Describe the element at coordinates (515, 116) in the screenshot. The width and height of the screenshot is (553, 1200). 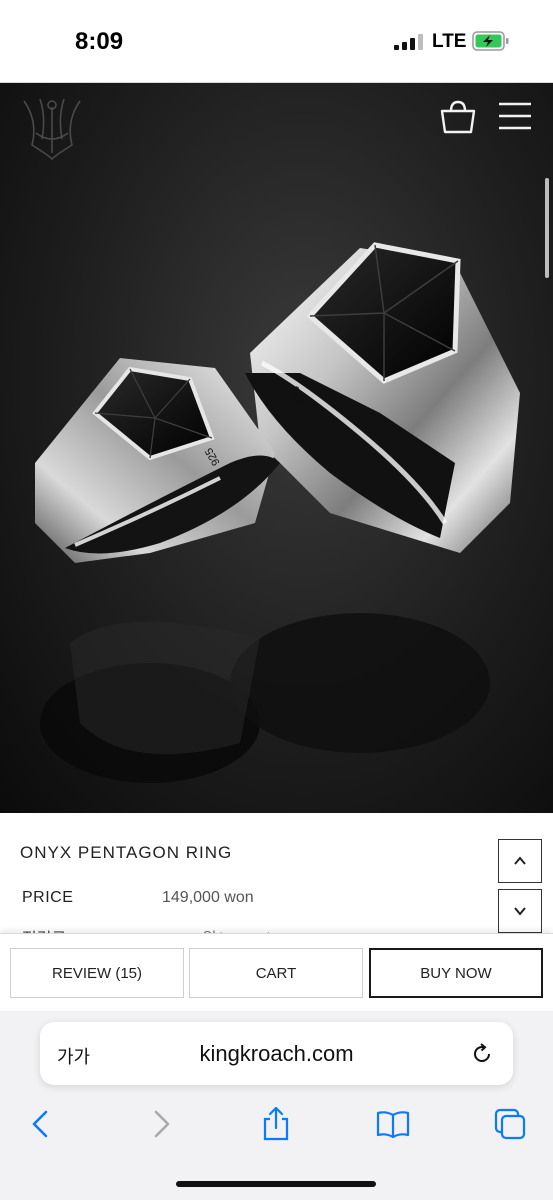
I see `menu-icon` at that location.